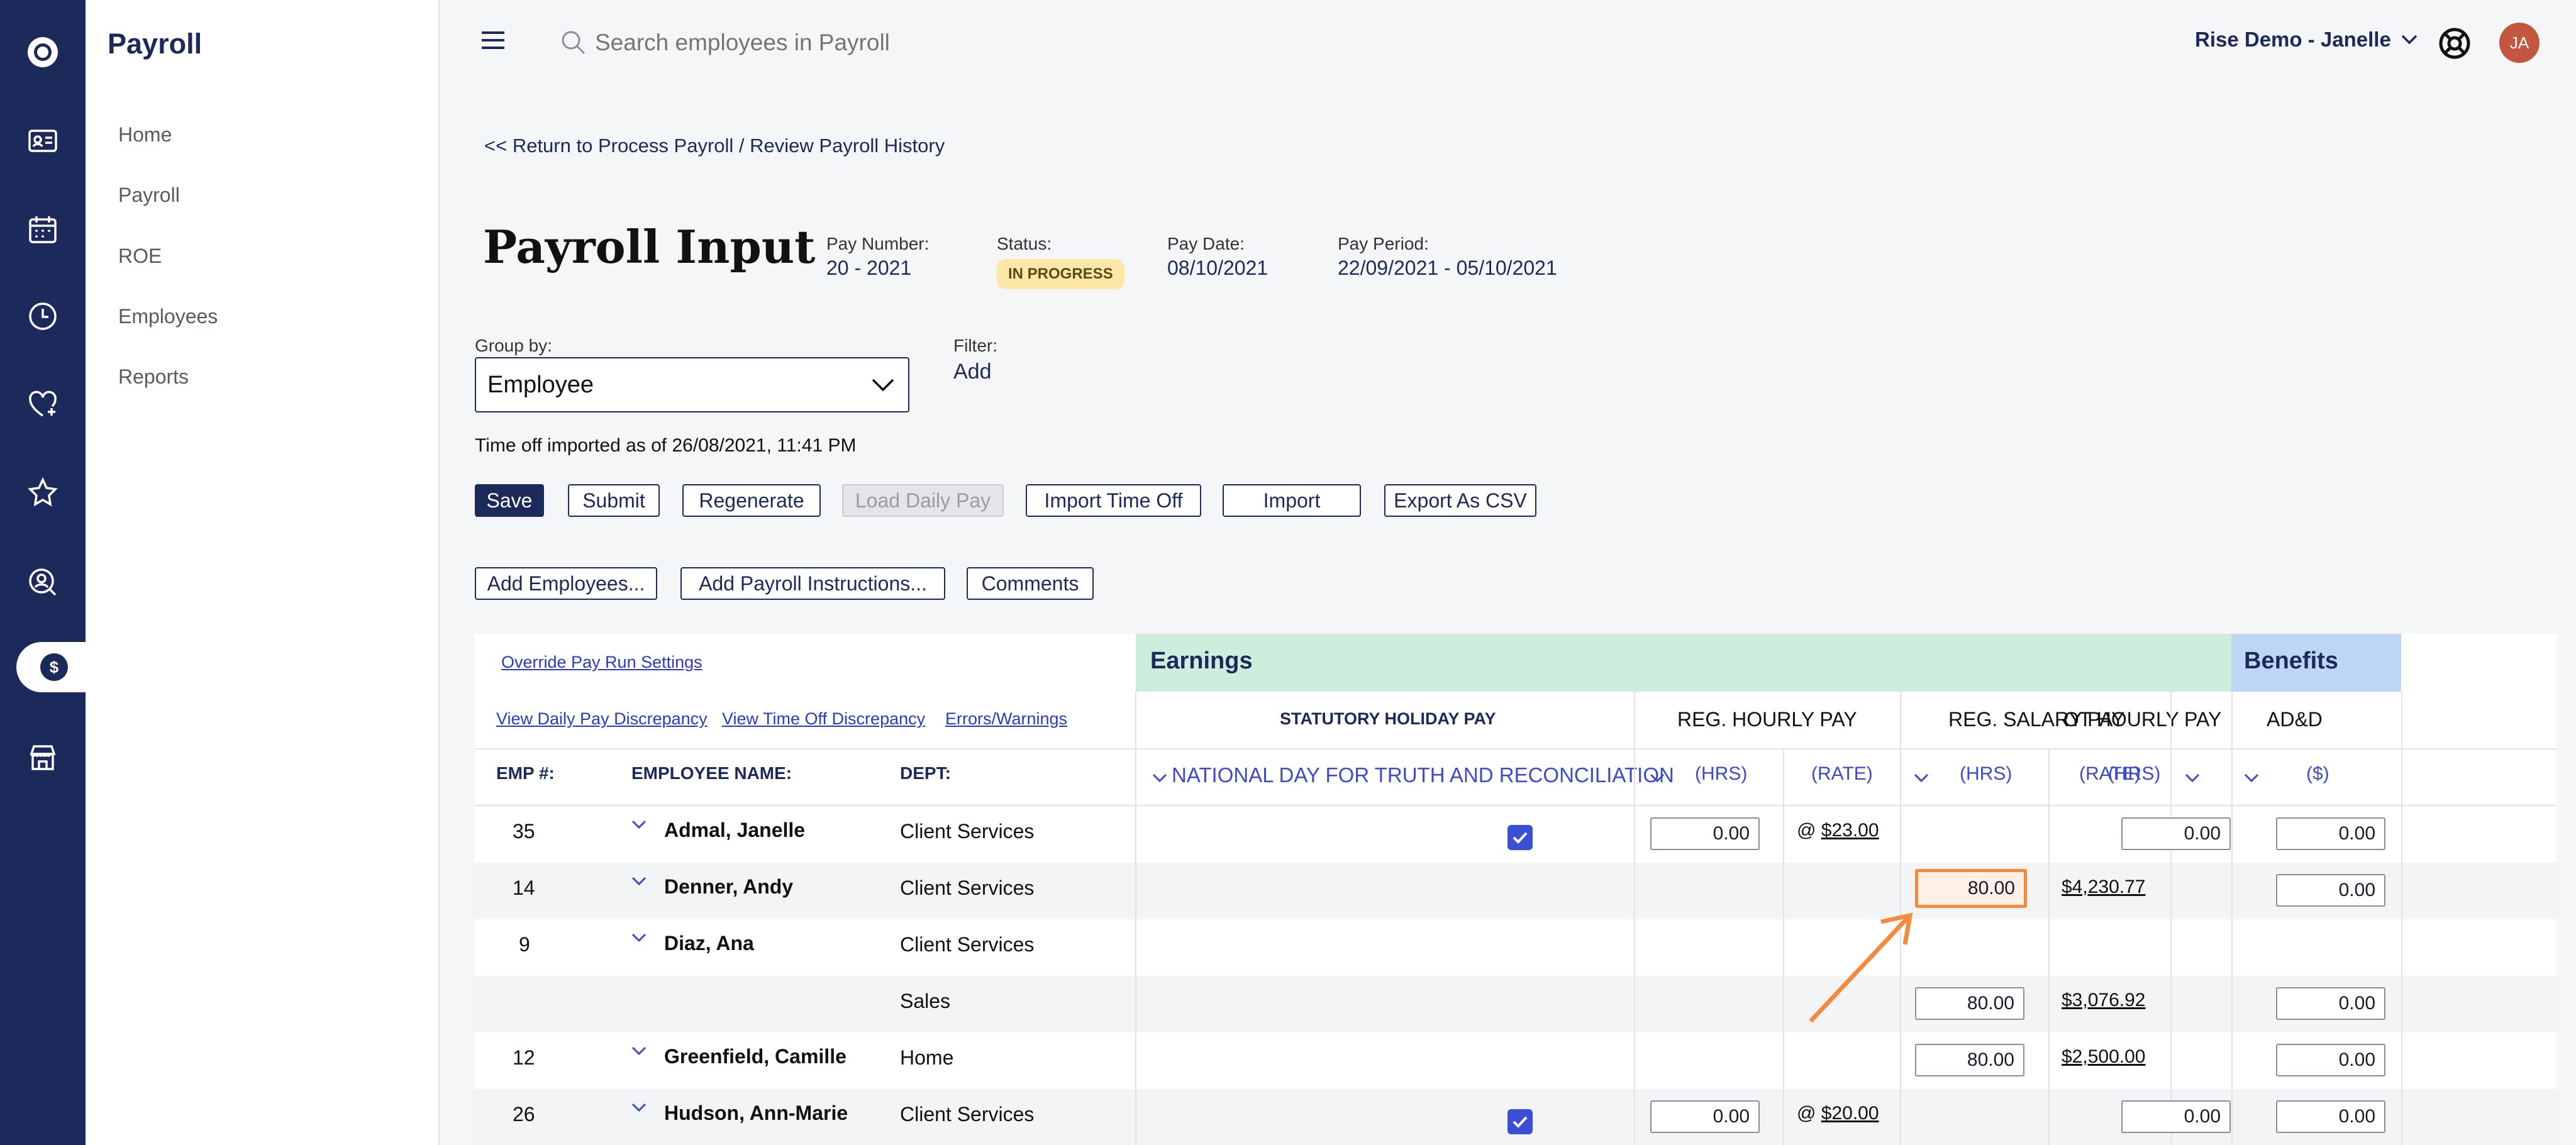 The width and height of the screenshot is (2576, 1145). I want to click on col-emp: EMP #:, so click(525, 773).